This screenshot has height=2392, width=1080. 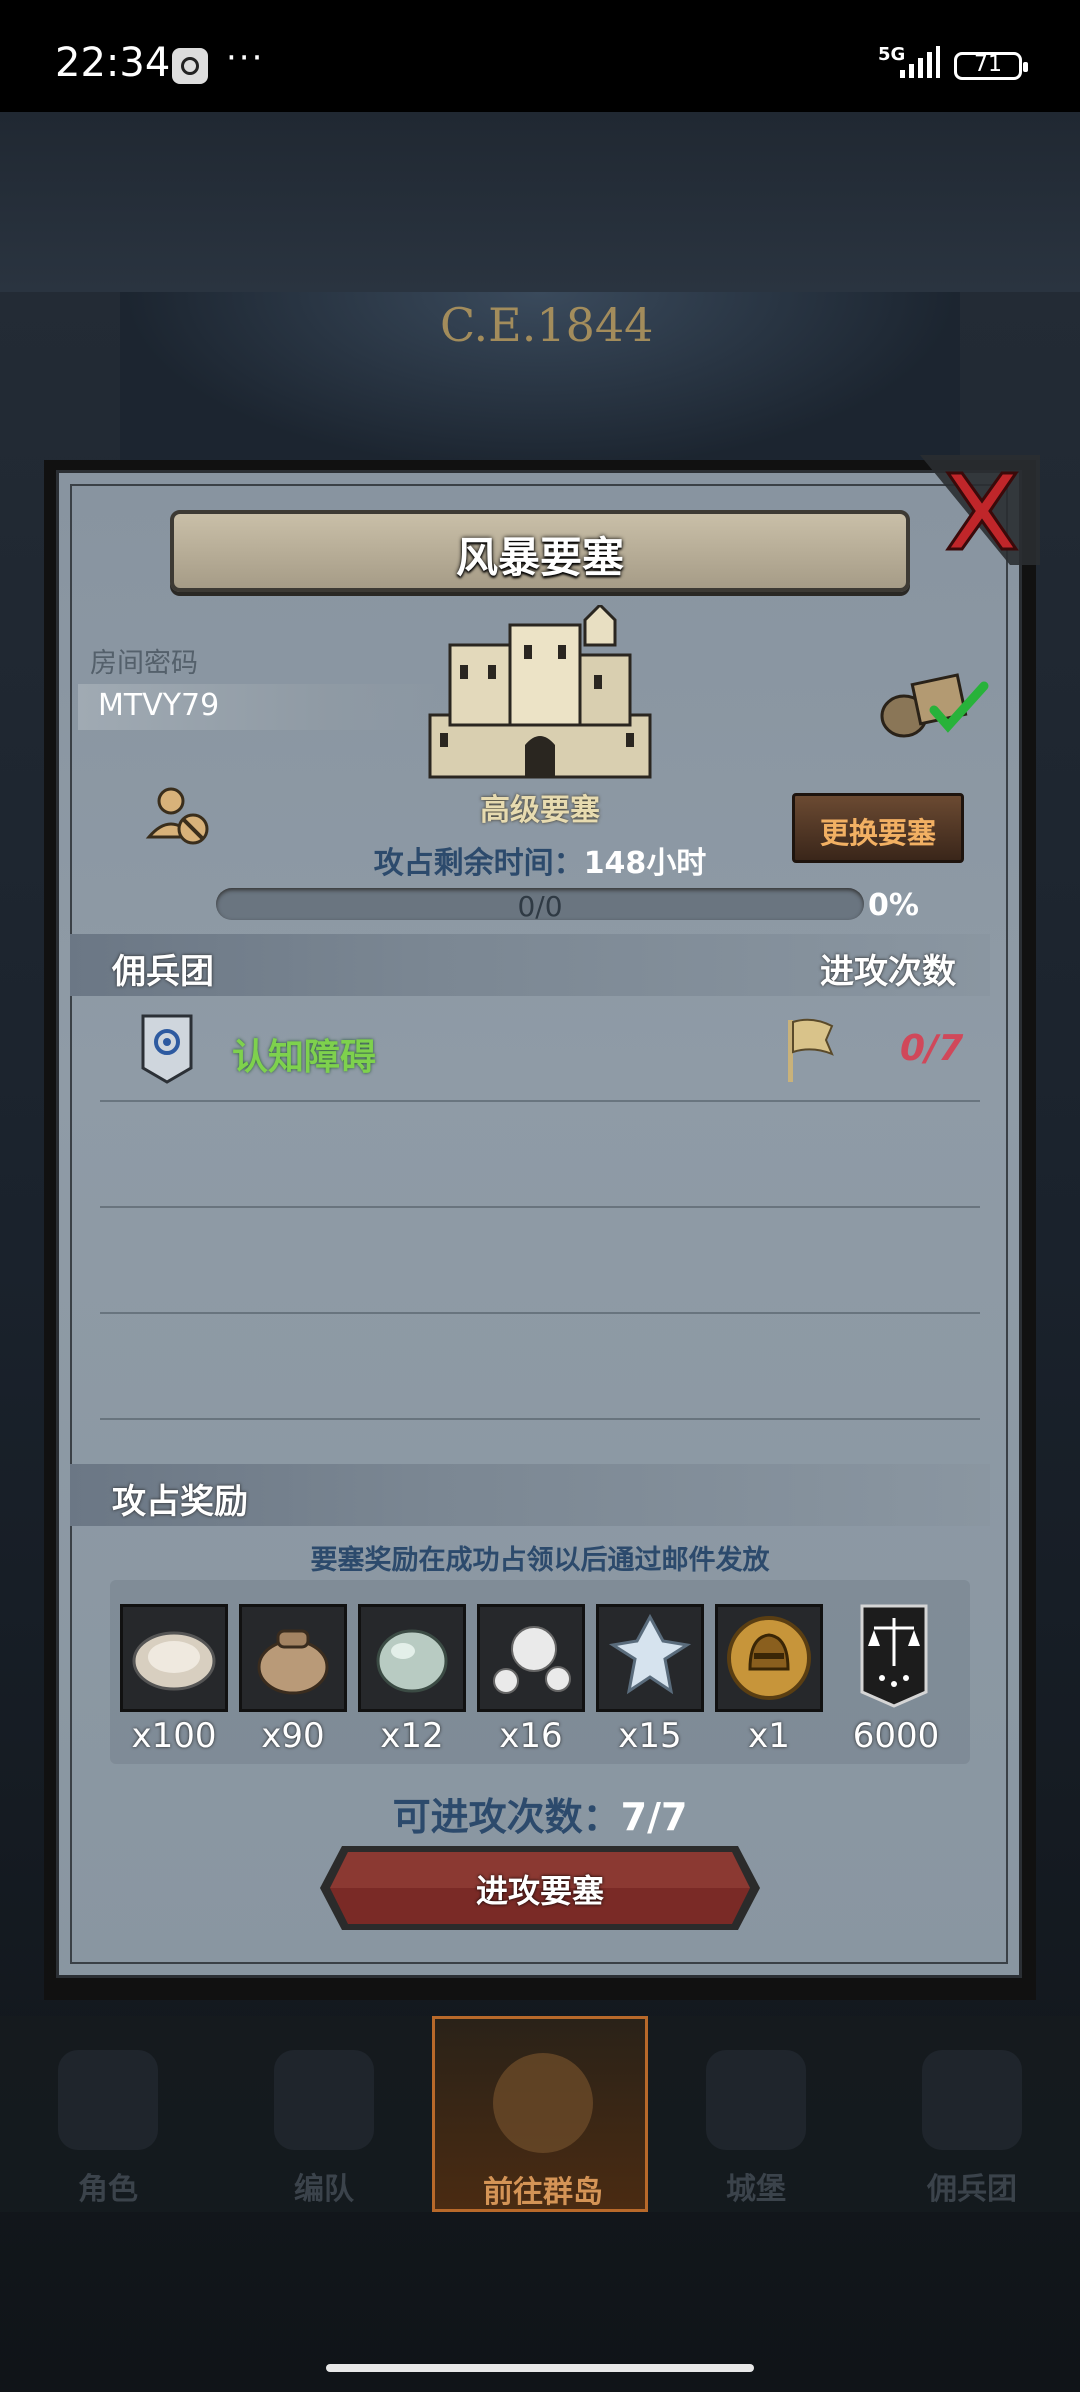 What do you see at coordinates (543, 2192) in the screenshot?
I see `nav-label: 前往群岛` at bounding box center [543, 2192].